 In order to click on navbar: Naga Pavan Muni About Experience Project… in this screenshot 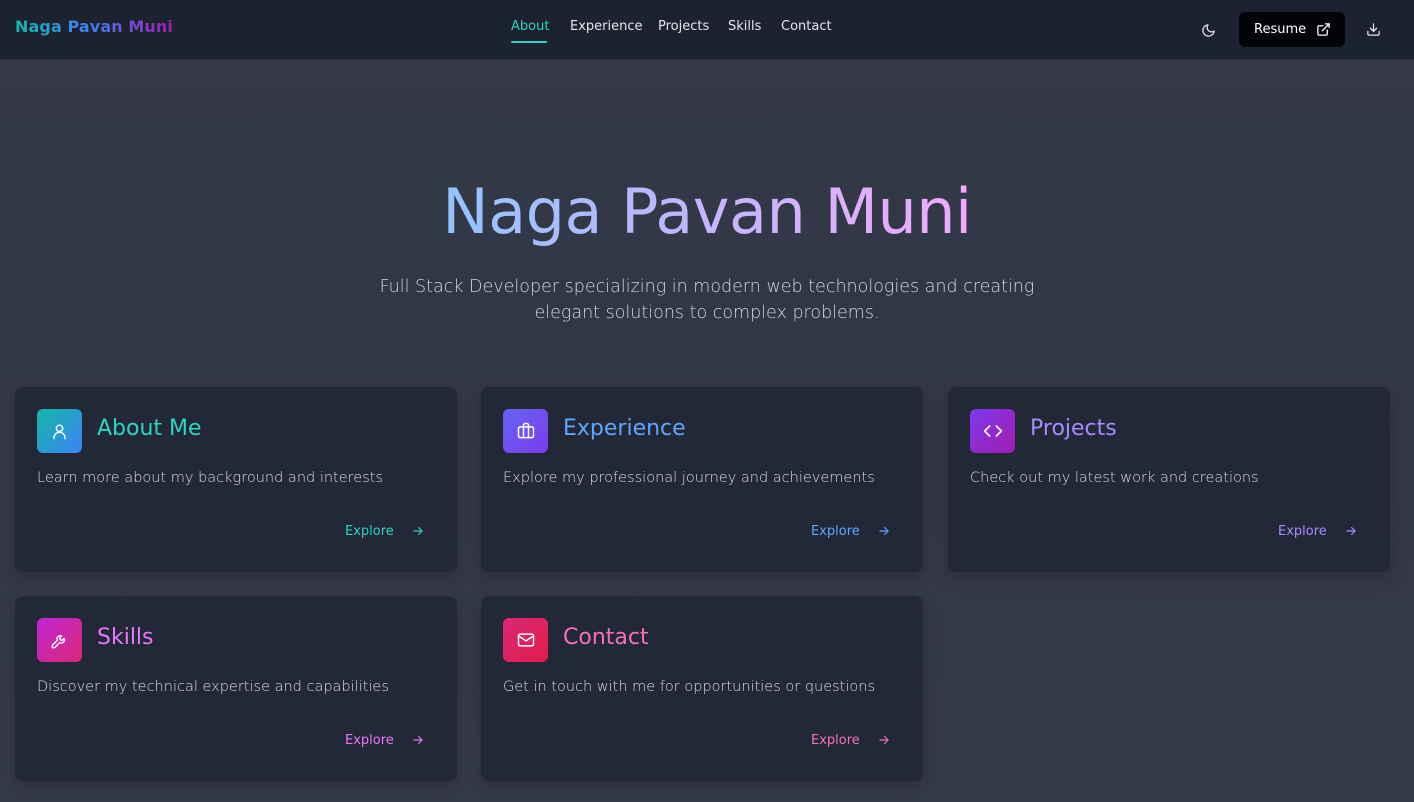, I will do `click(707, 30)`.